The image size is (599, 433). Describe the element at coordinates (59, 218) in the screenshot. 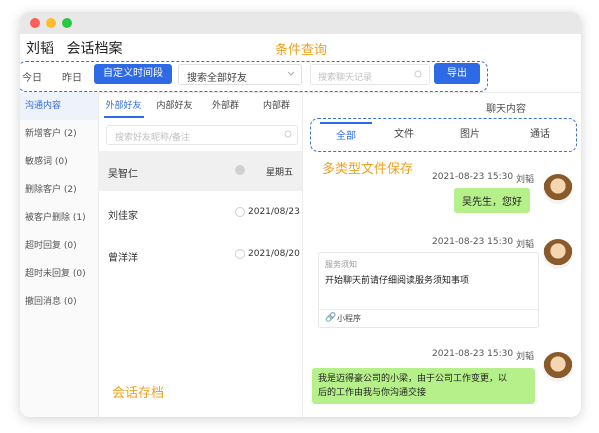

I see `sidebar-item-deleted-by-customer: 被客户删除 (1)` at that location.